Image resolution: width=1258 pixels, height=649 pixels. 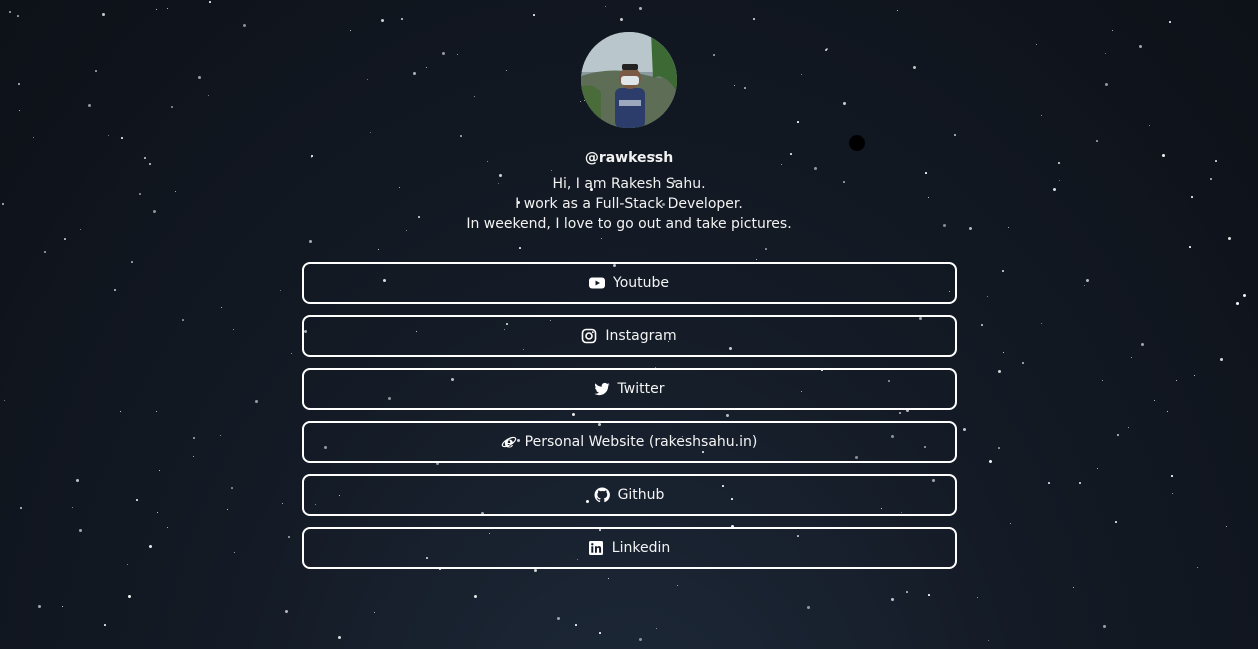 I want to click on twitter-link-button: Twitter, so click(x=629, y=389).